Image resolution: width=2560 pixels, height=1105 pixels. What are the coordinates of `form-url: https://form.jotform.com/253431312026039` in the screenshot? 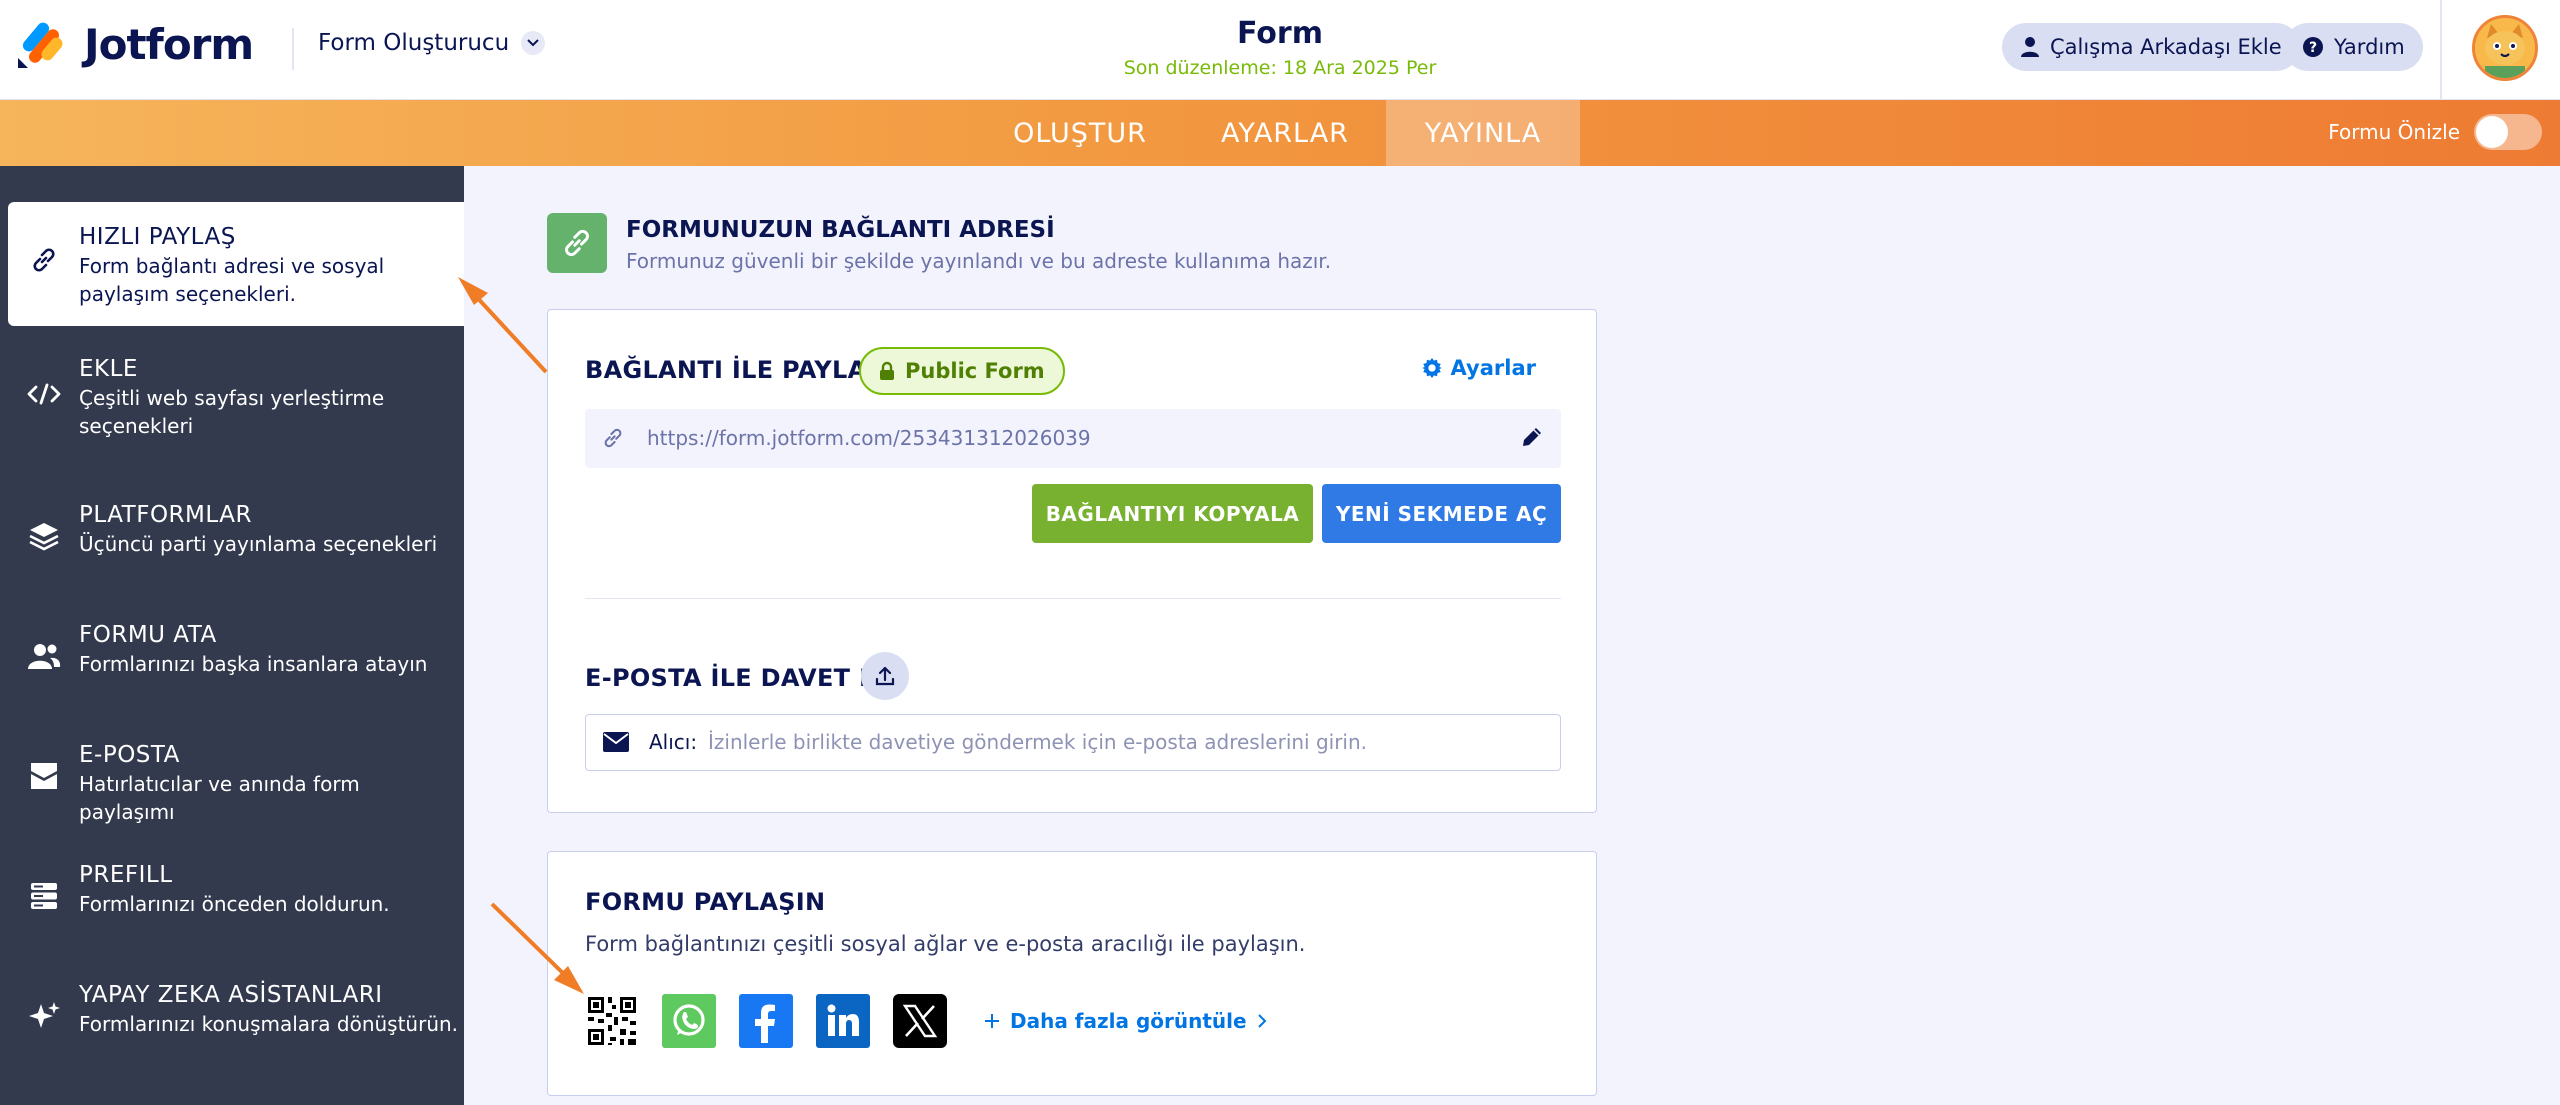 It's located at (869, 438).